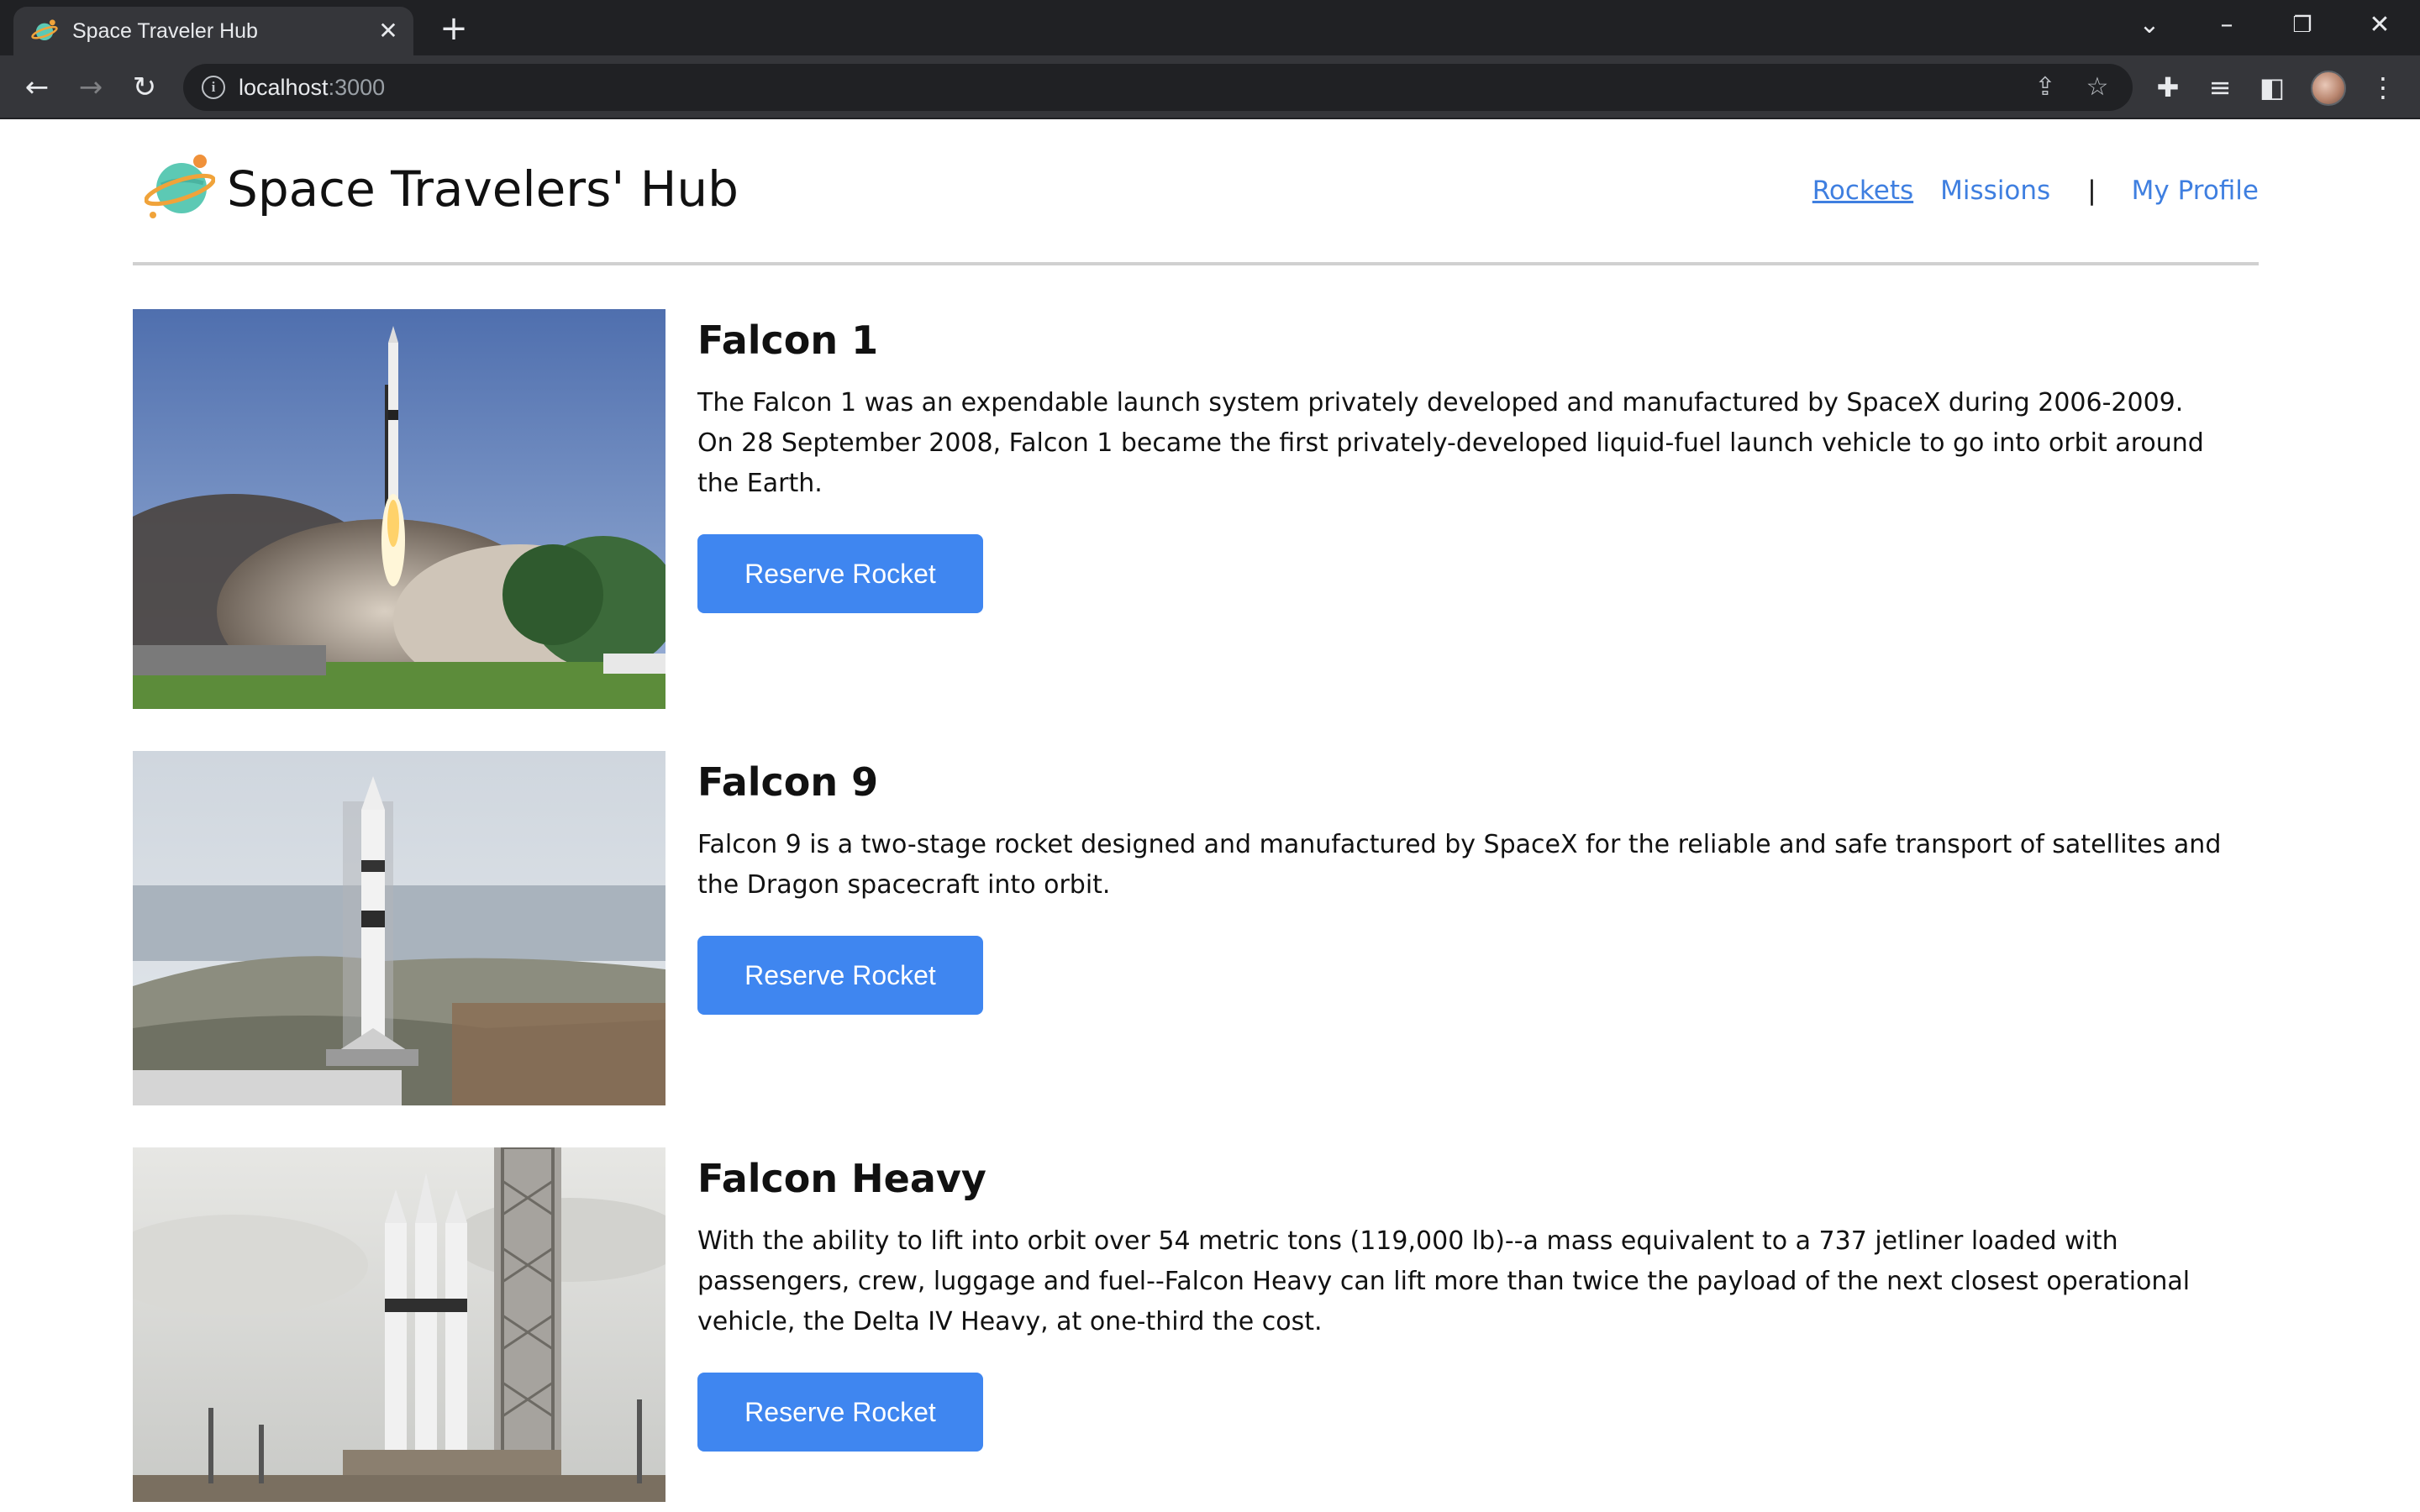  What do you see at coordinates (313, 87) in the screenshot?
I see `url-text: localhost:3000` at bounding box center [313, 87].